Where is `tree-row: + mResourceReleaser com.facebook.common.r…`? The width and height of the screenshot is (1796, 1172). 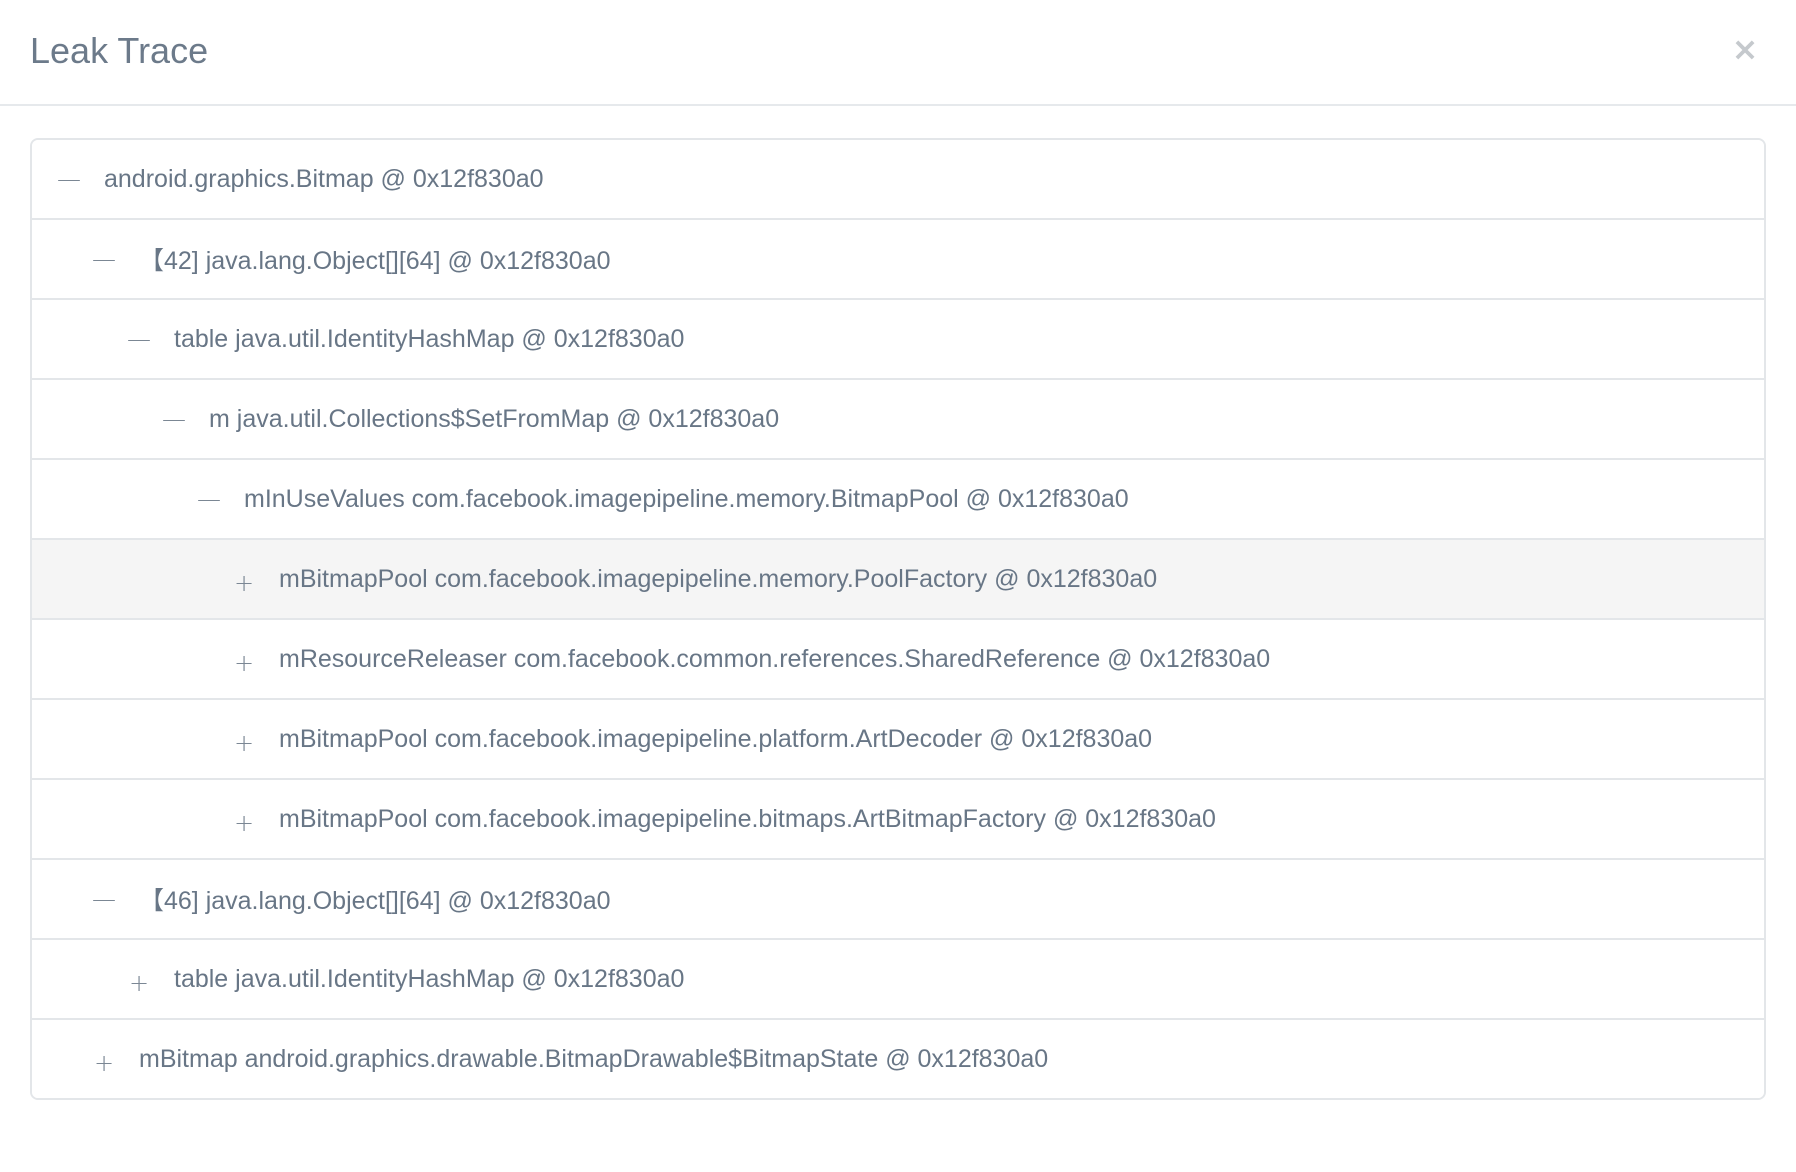
tree-row: + mResourceReleaser com.facebook.common.r… is located at coordinates (898, 660).